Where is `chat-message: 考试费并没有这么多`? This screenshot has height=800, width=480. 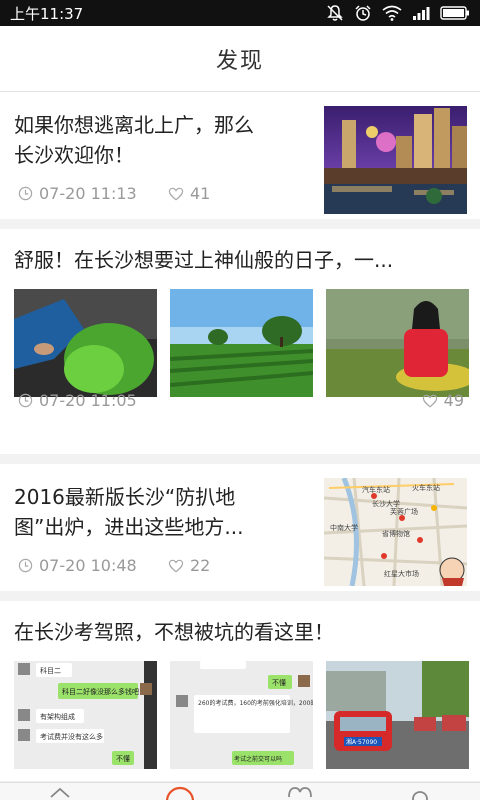 chat-message: 考试费并没有这么多 is located at coordinates (71, 736).